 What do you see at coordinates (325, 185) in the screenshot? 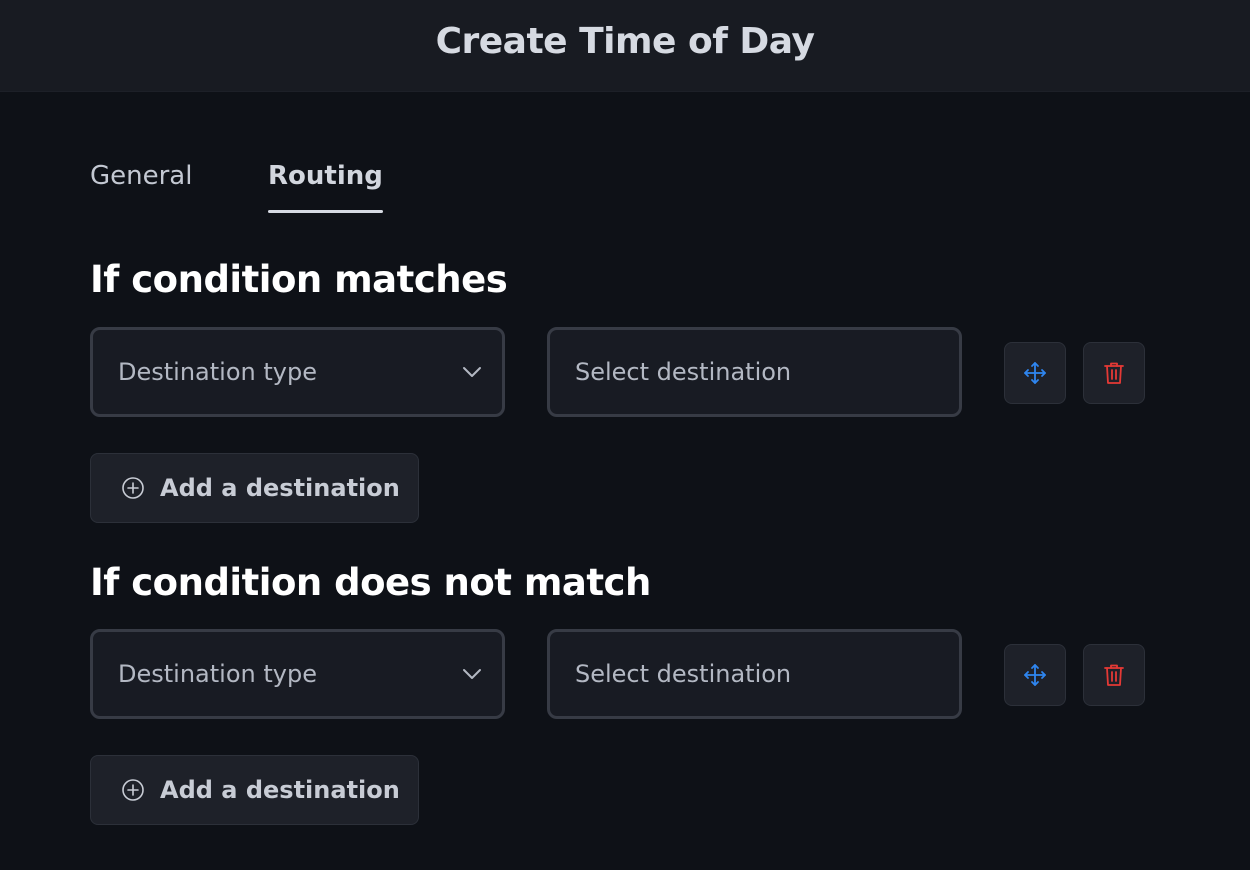
I see `tab-routing: Routing` at bounding box center [325, 185].